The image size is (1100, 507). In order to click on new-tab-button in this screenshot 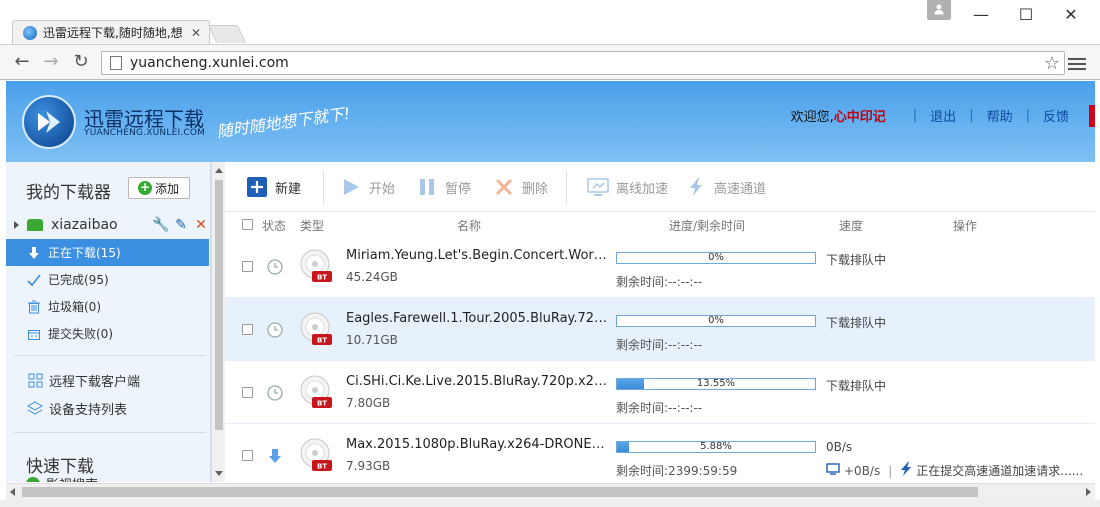, I will do `click(227, 34)`.